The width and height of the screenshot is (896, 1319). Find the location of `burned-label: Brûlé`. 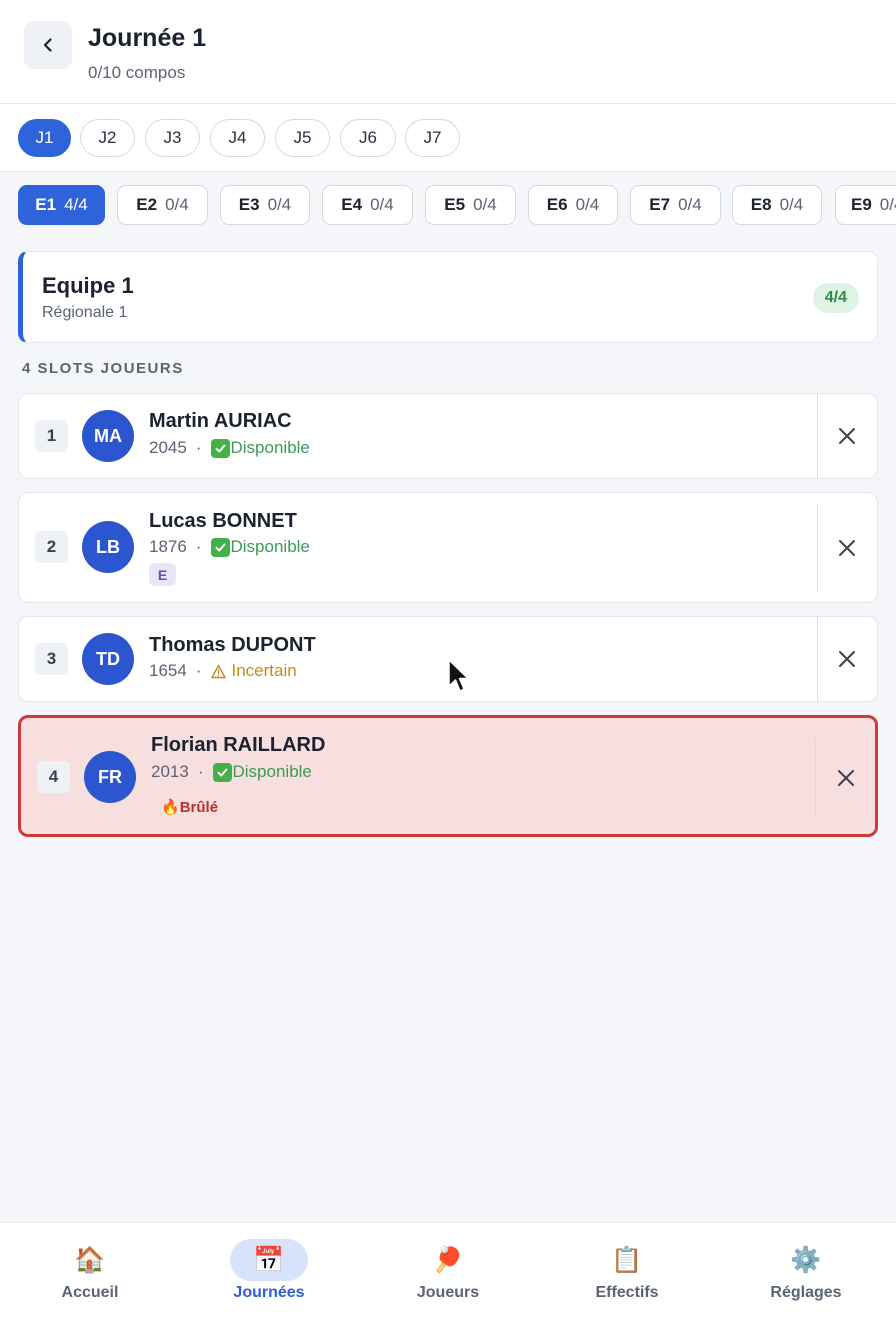

burned-label: Brûlé is located at coordinates (199, 807).